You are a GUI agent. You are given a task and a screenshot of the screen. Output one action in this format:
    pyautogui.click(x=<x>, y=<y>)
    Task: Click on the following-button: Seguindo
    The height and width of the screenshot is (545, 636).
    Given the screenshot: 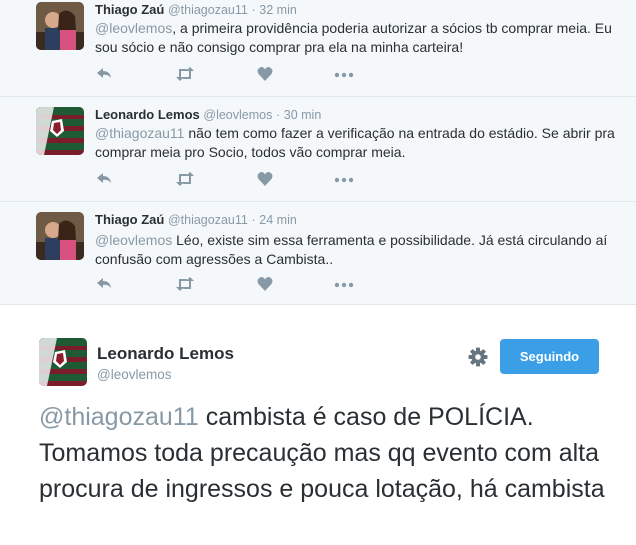 What is the action you would take?
    pyautogui.click(x=549, y=356)
    